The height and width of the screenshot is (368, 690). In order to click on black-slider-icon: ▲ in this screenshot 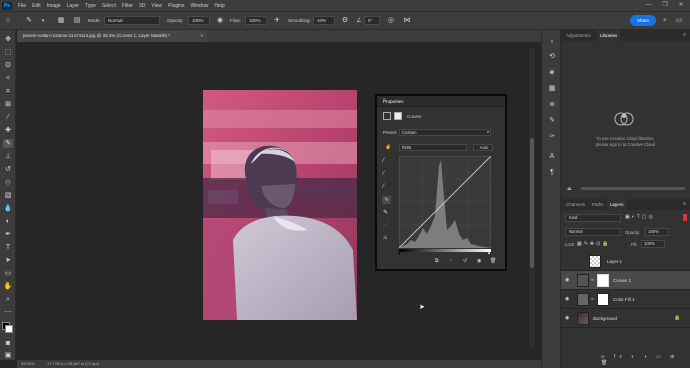, I will do `click(399, 252)`.